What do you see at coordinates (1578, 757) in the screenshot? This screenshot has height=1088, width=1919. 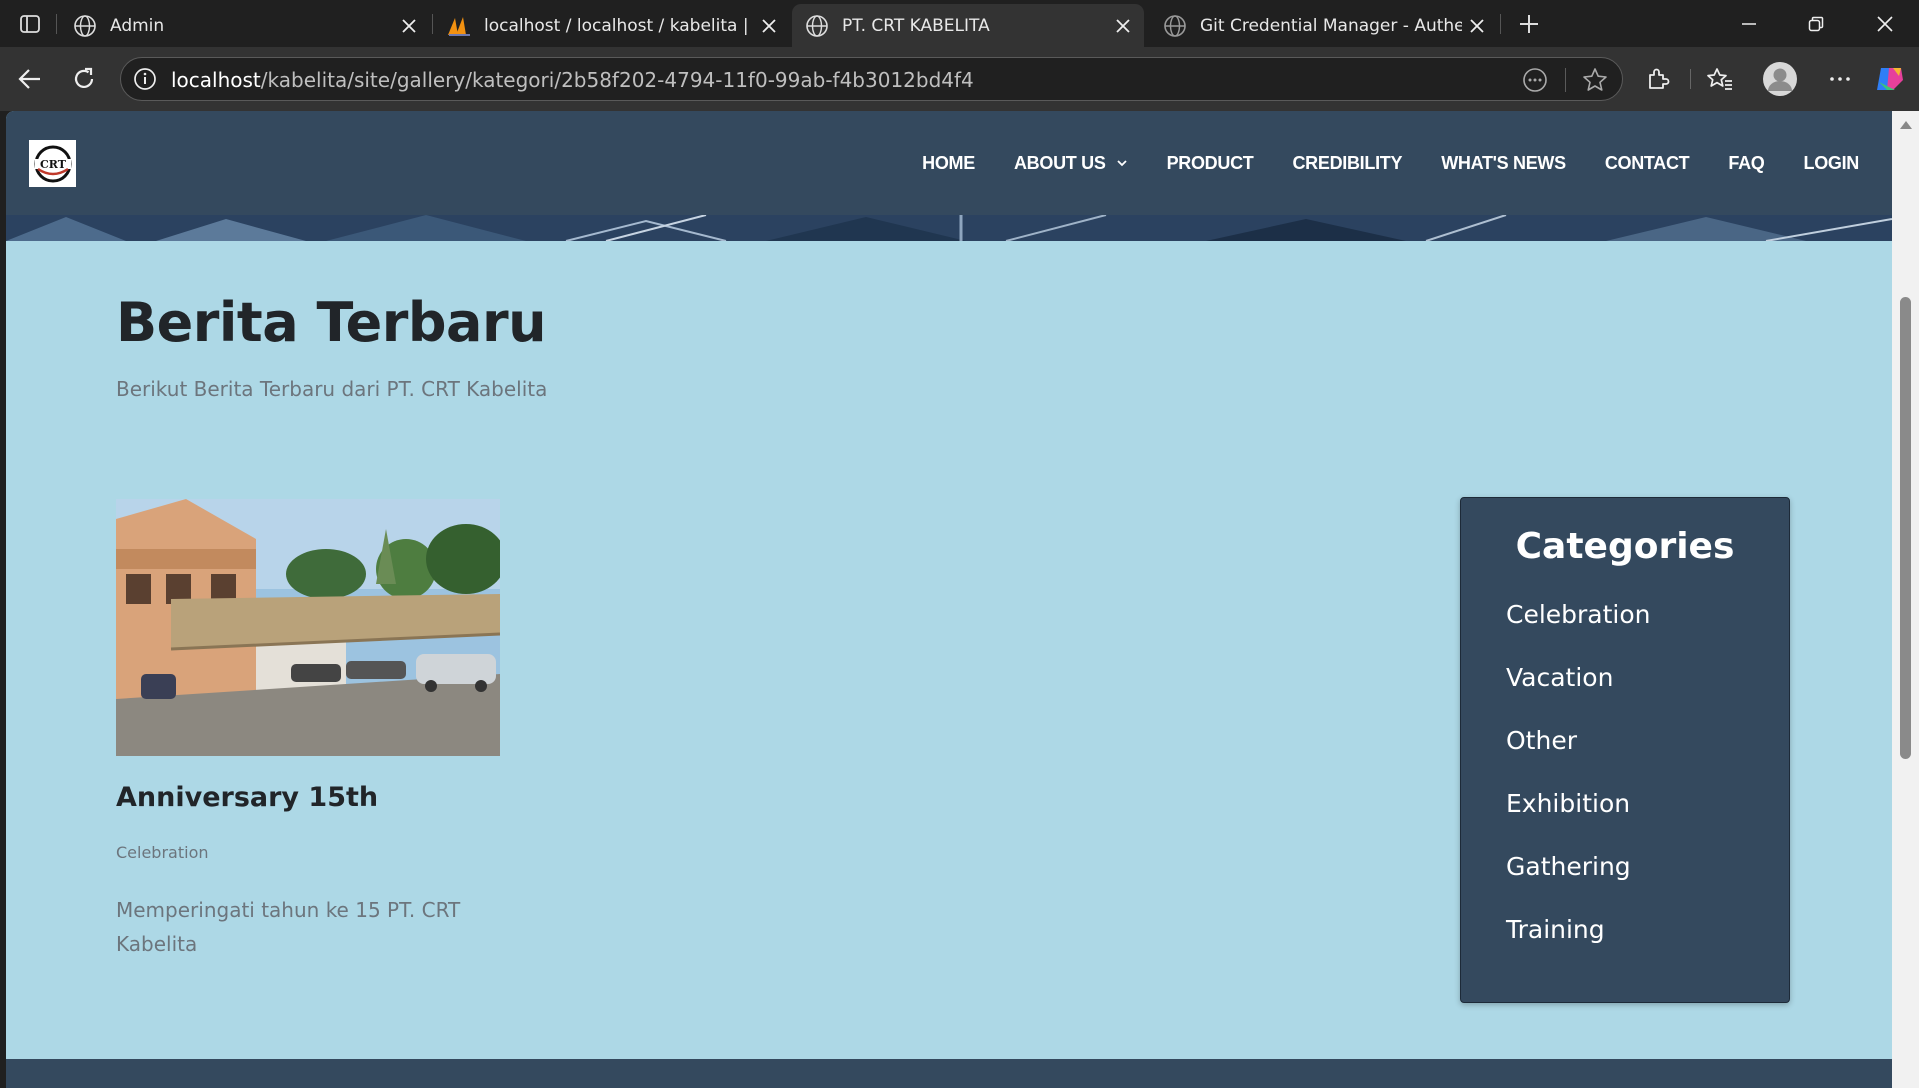 I see `category-item-other: Other` at bounding box center [1578, 757].